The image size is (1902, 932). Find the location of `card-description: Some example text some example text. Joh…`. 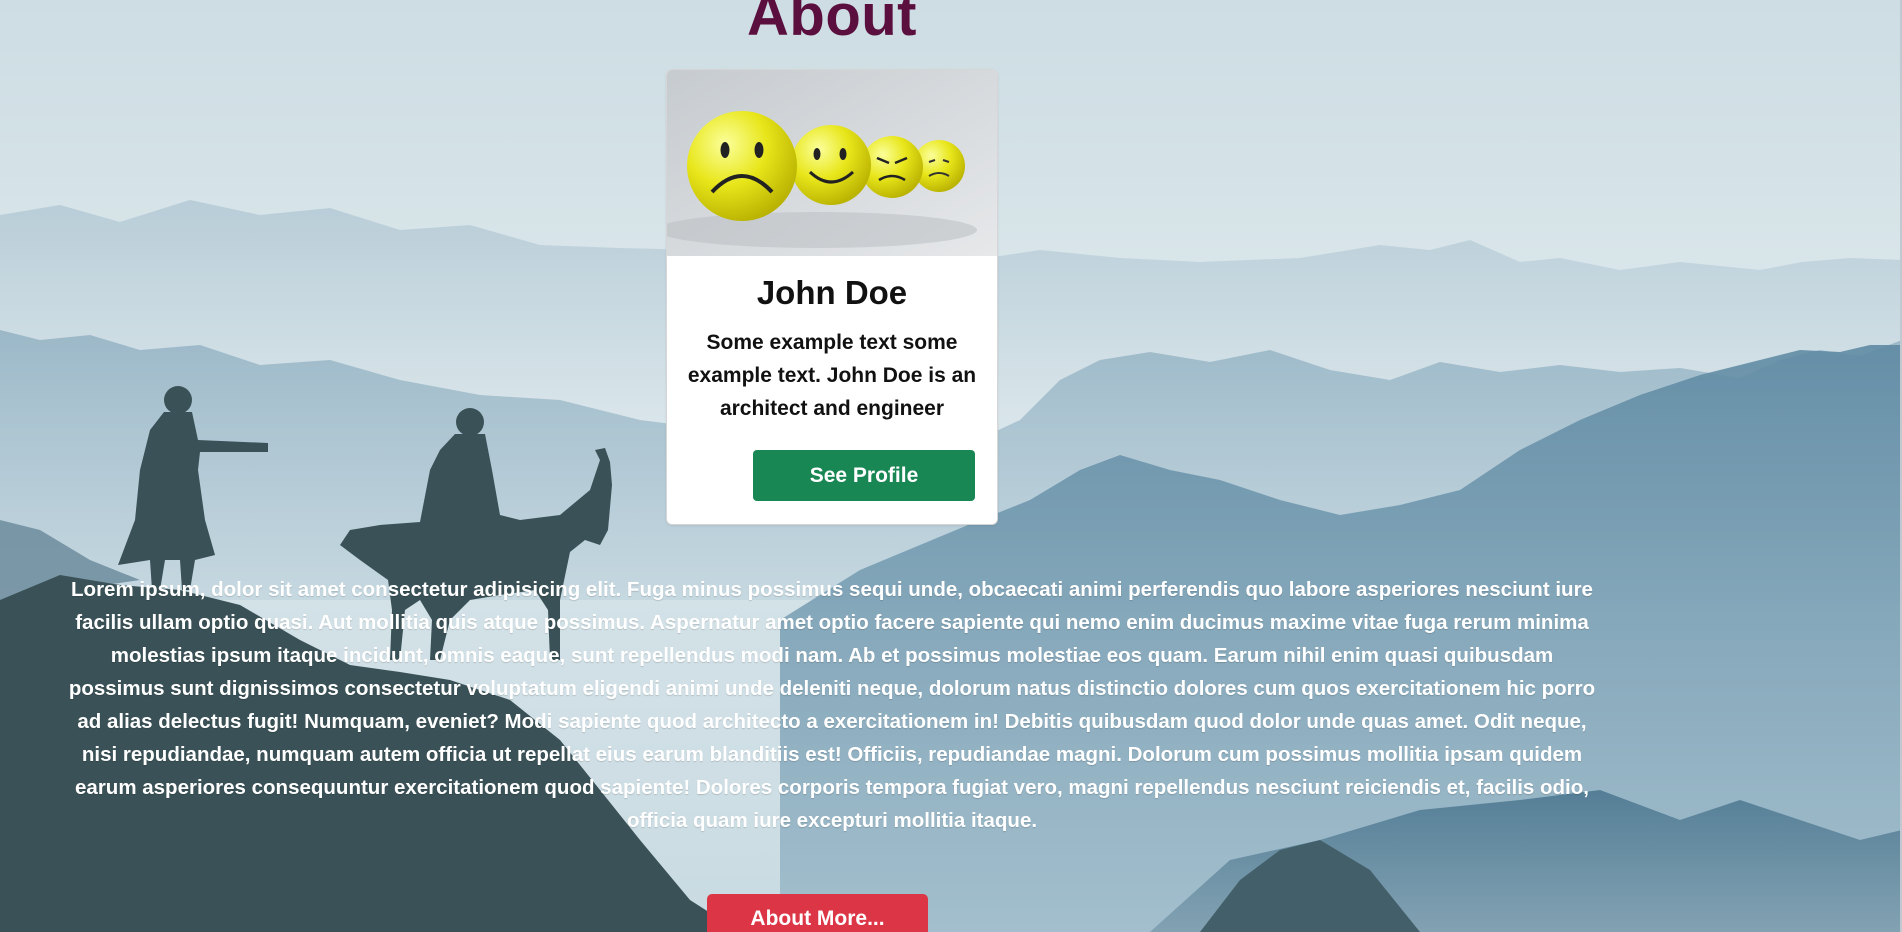

card-description: Some example text some example text. Joh… is located at coordinates (832, 375).